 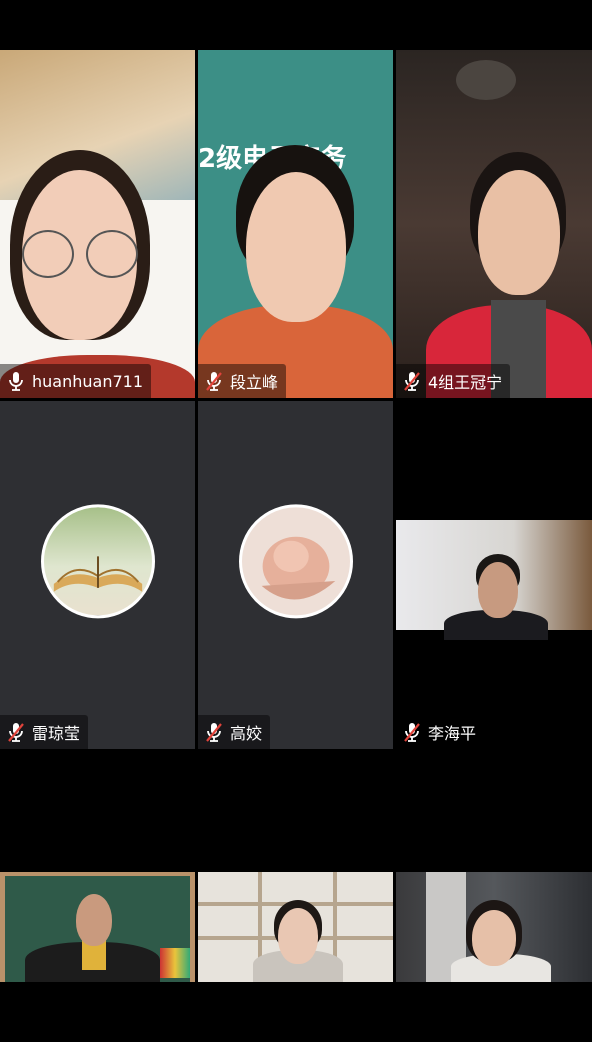 What do you see at coordinates (465, 382) in the screenshot?
I see `participant-name: 4组王冠宁` at bounding box center [465, 382].